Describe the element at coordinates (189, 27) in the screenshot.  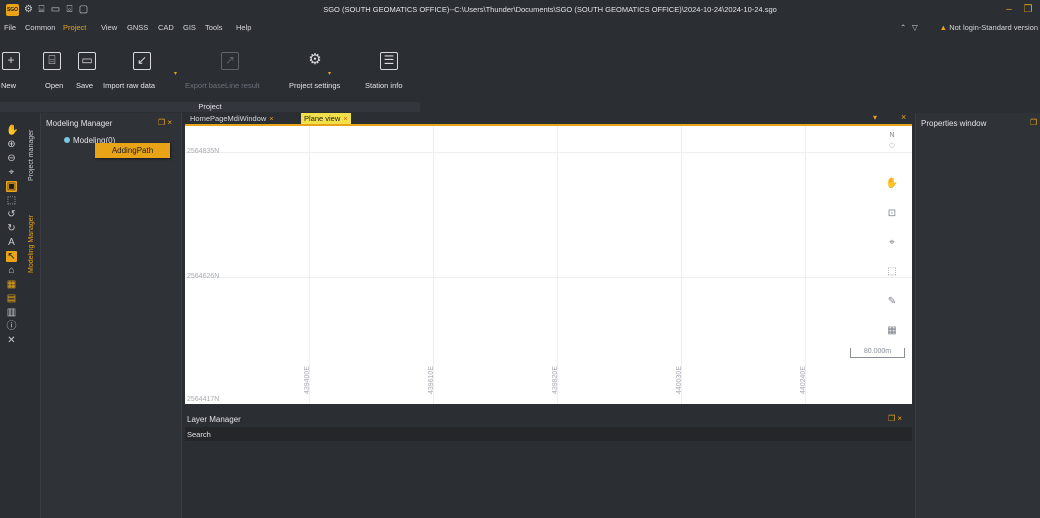
I see `menu-gis: GIS` at that location.